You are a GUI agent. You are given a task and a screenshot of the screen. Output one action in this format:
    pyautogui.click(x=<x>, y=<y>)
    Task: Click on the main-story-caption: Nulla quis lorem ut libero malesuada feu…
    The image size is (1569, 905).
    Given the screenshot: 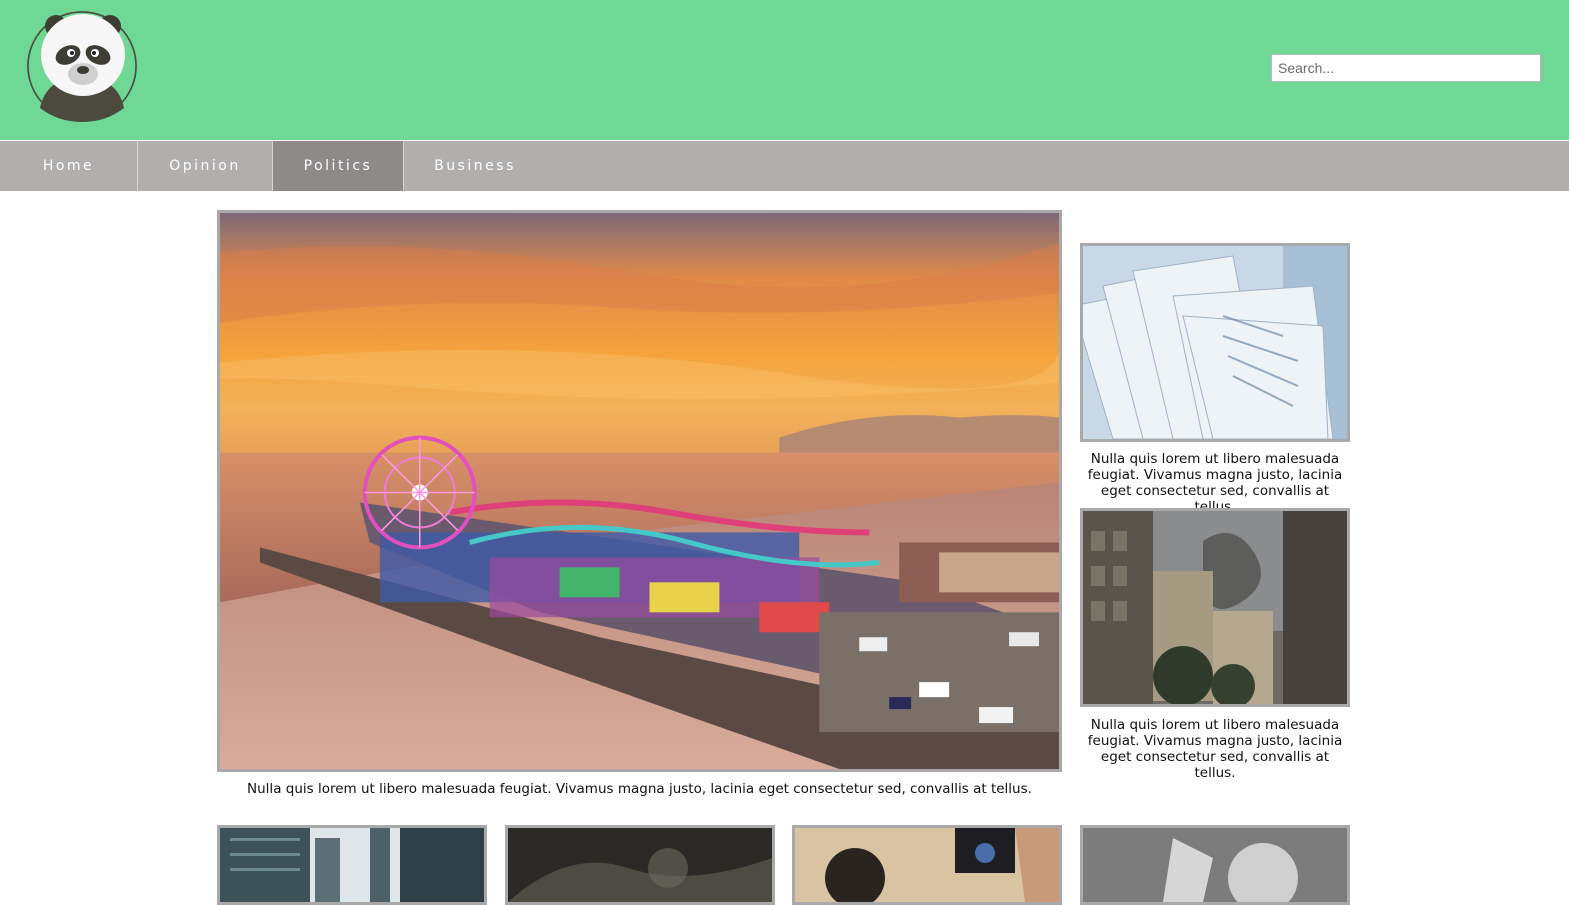 What is the action you would take?
    pyautogui.click(x=639, y=789)
    